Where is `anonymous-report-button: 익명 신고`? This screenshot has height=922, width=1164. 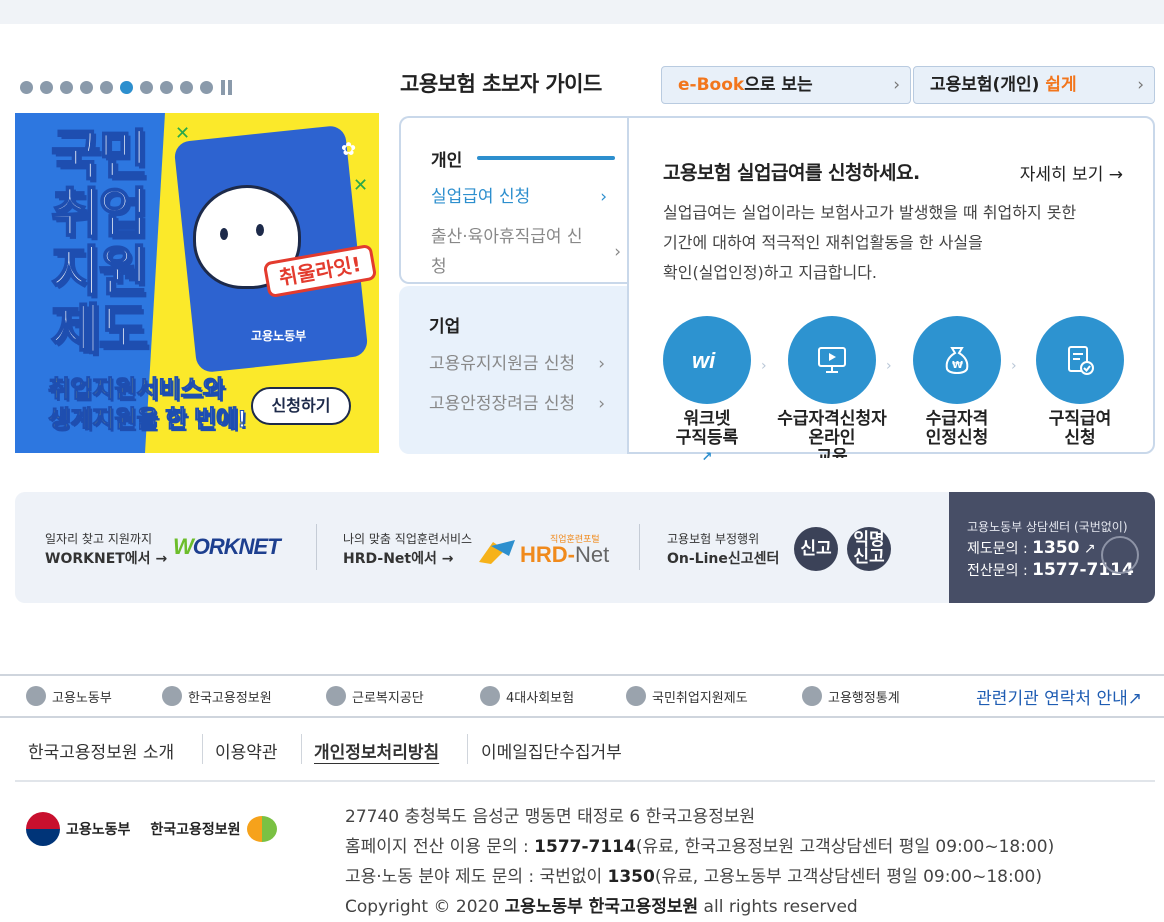
anonymous-report-button: 익명 신고 is located at coordinates (869, 549).